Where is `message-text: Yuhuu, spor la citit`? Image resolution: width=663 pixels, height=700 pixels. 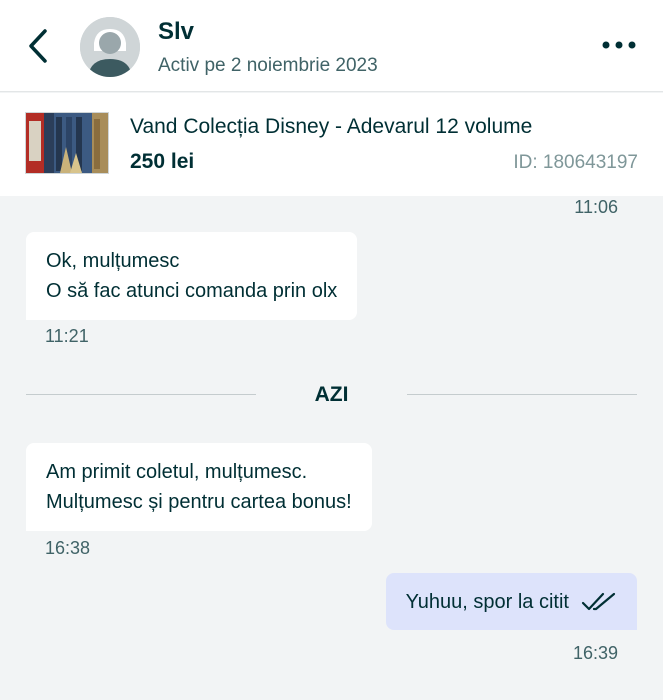 message-text: Yuhuu, spor la citit is located at coordinates (487, 601).